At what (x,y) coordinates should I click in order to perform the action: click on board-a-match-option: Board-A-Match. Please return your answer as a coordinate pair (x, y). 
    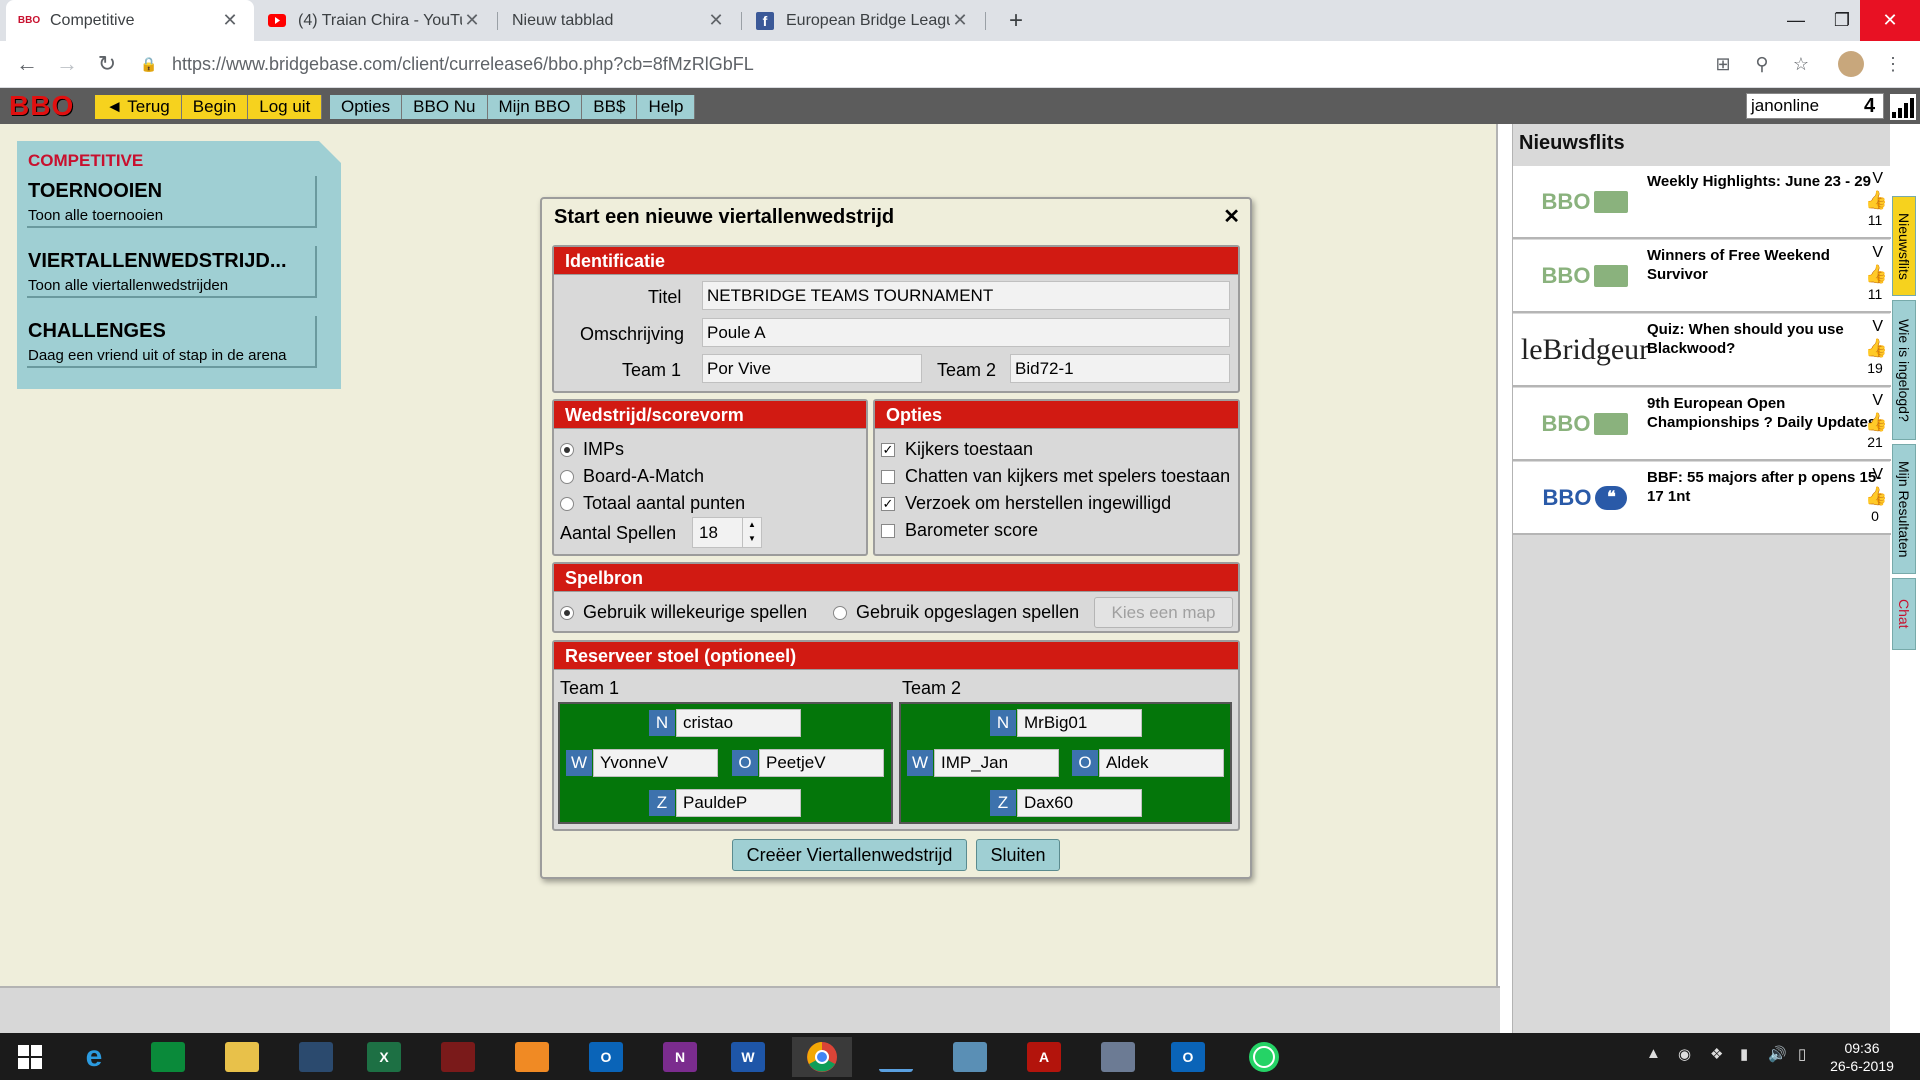
    Looking at the image, I should click on (632, 476).